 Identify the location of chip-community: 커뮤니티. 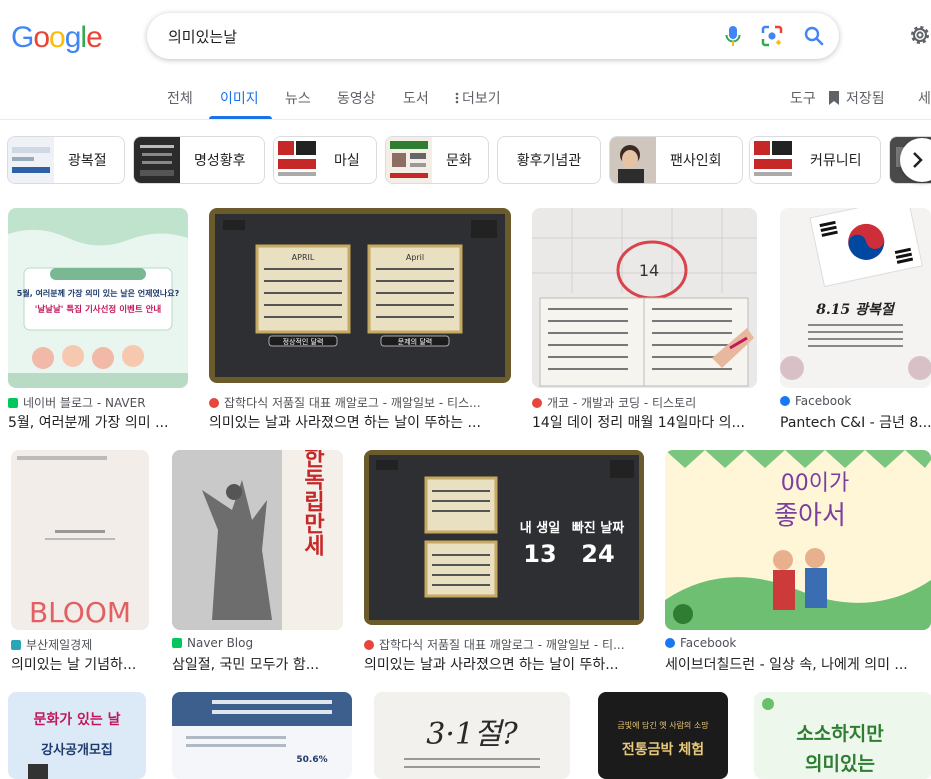
(815, 160).